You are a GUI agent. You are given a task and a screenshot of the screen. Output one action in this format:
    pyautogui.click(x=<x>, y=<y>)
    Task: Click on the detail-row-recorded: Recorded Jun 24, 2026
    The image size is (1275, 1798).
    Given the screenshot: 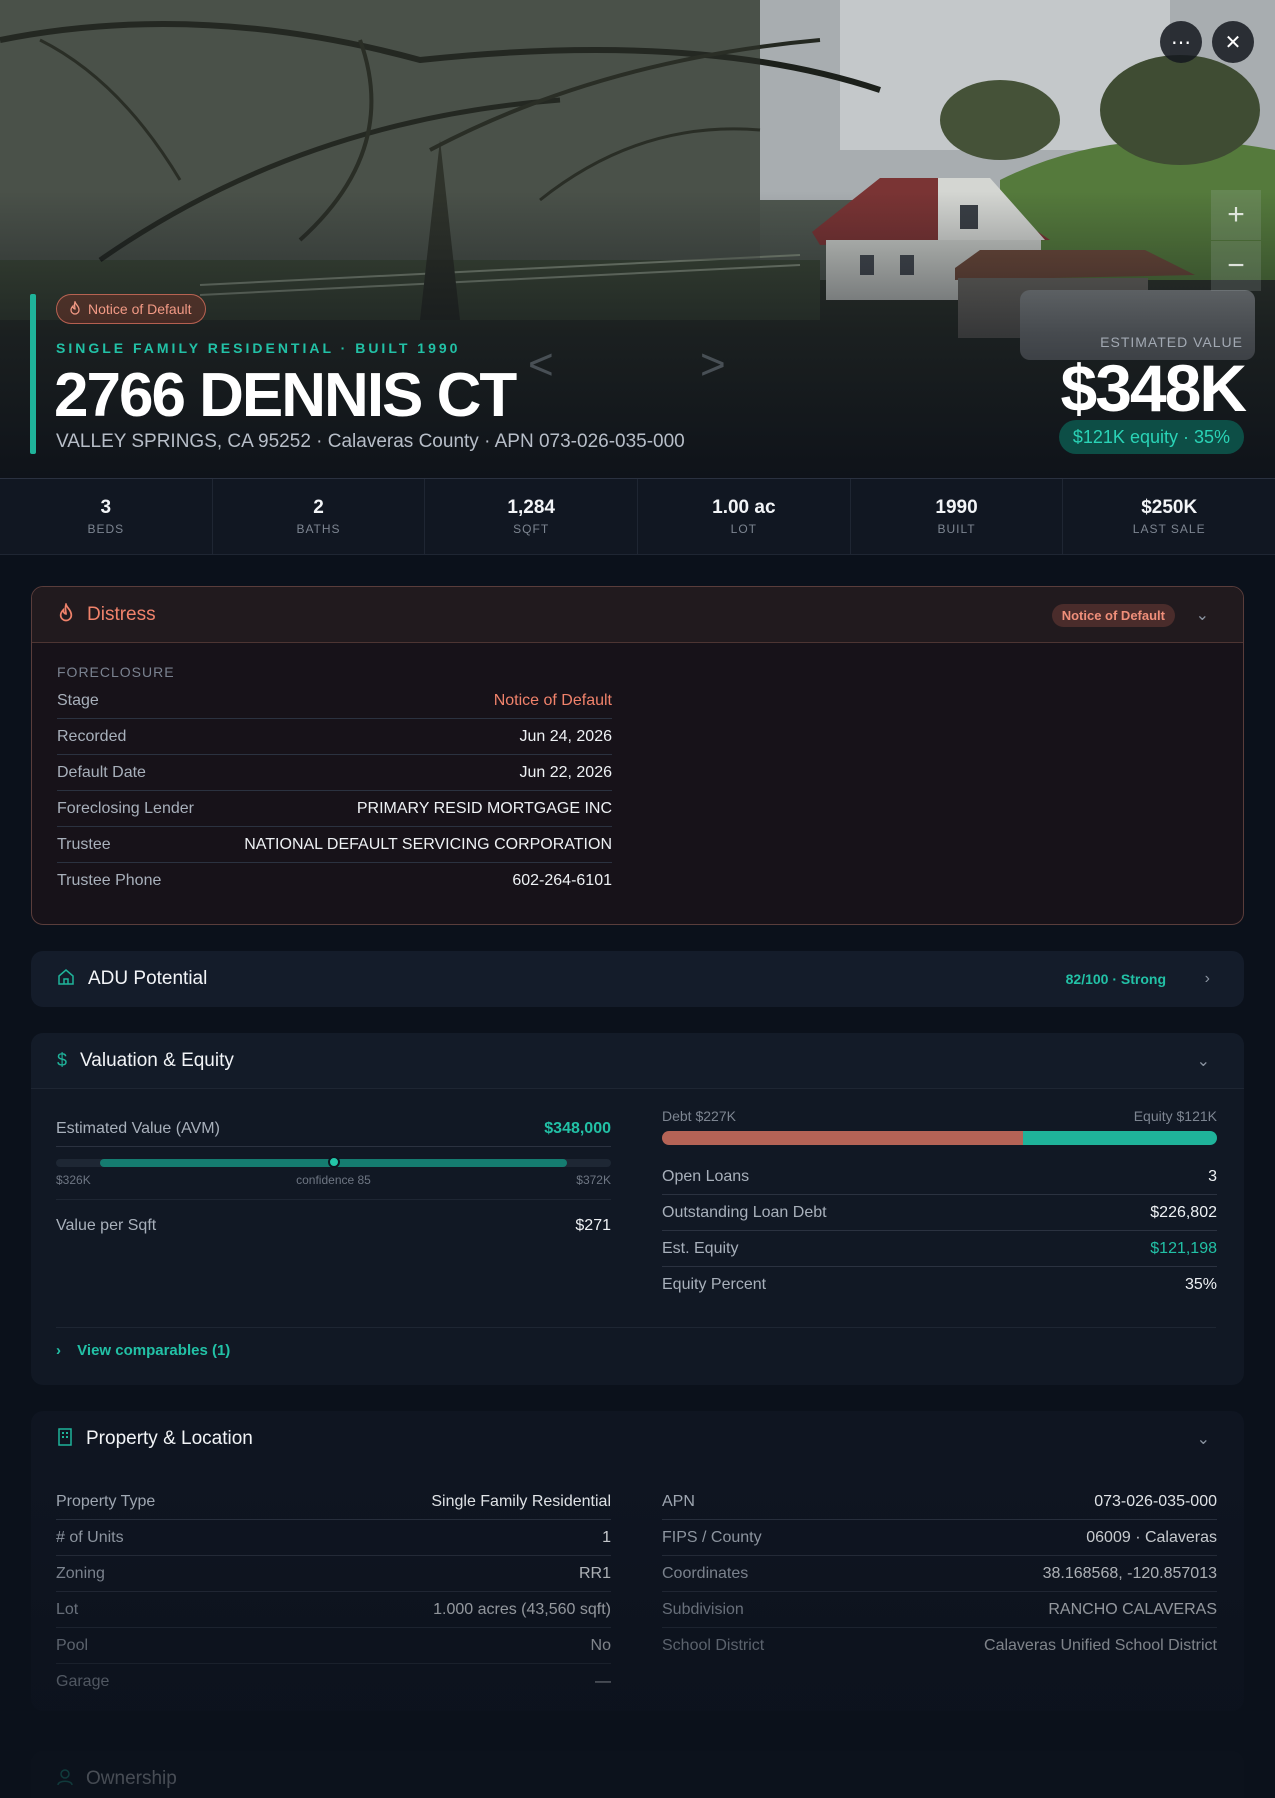 What is the action you would take?
    pyautogui.click(x=334, y=737)
    